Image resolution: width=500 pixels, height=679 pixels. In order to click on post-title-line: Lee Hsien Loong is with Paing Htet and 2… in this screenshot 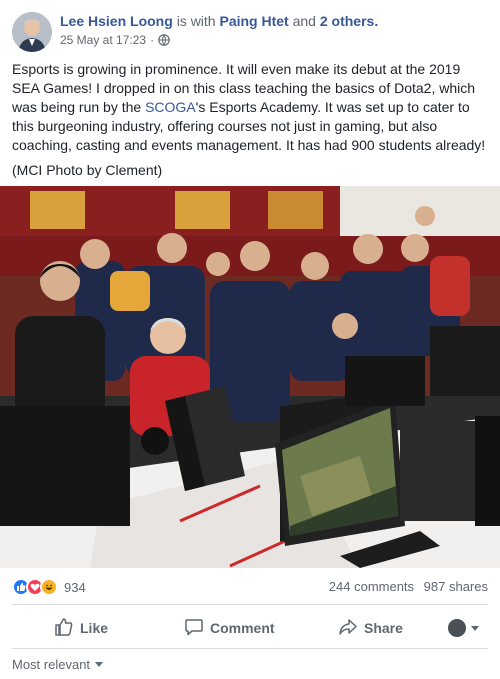, I will do `click(219, 21)`.